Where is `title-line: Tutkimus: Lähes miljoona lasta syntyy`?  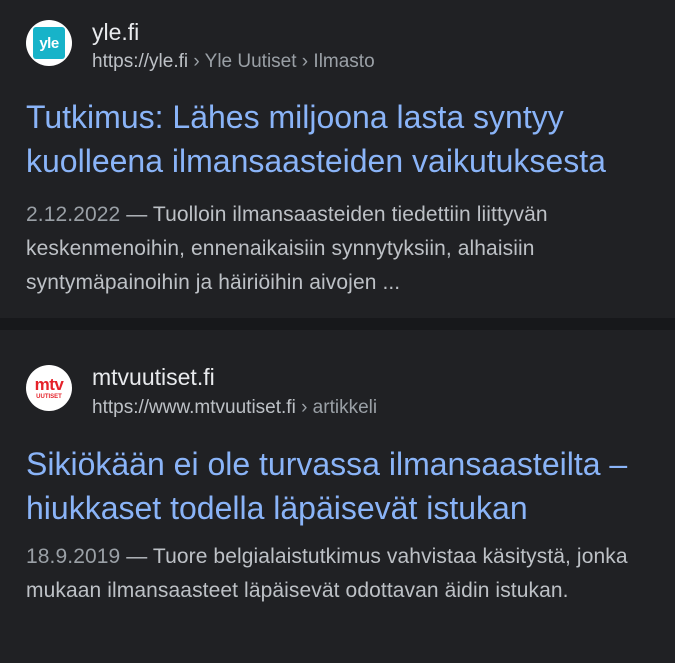
title-line: Tutkimus: Lähes miljoona lasta syntyy is located at coordinates (295, 117).